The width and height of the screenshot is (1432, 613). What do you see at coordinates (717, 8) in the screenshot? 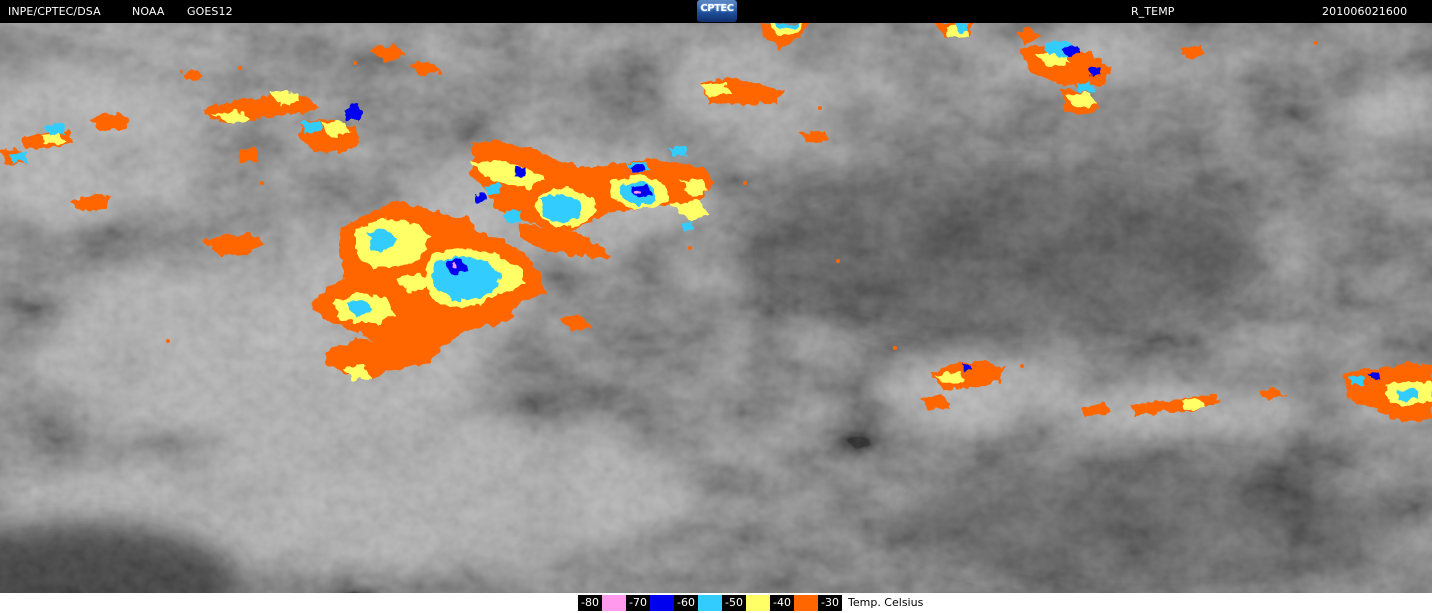
I see `logo-text: CPTEC` at bounding box center [717, 8].